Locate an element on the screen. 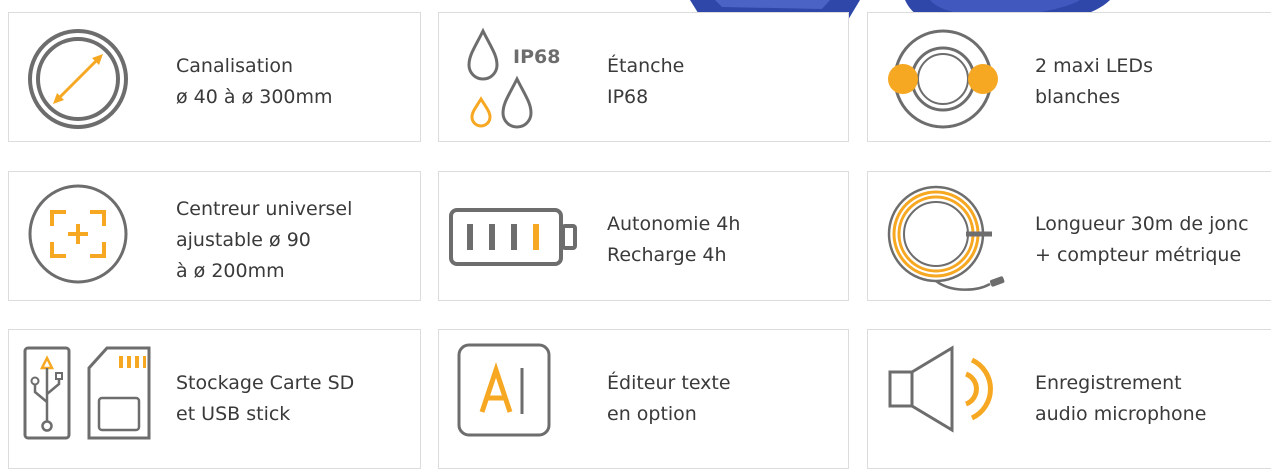 This screenshot has width=1271, height=469. ip68-badge: IP68 is located at coordinates (536, 57).